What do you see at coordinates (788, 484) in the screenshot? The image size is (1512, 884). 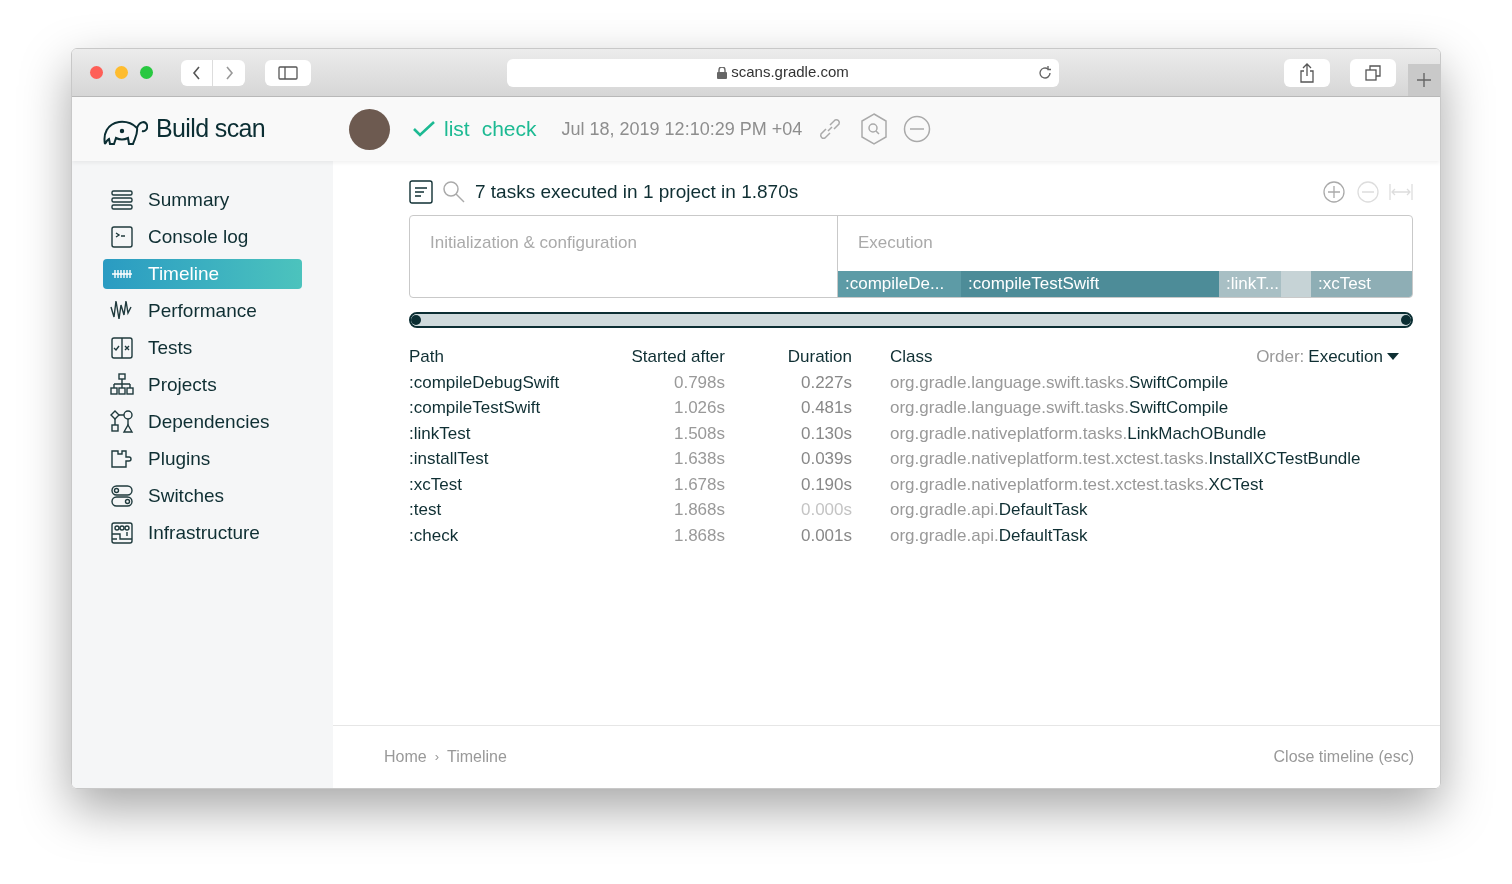 I see `table-cell: 0.190s` at bounding box center [788, 484].